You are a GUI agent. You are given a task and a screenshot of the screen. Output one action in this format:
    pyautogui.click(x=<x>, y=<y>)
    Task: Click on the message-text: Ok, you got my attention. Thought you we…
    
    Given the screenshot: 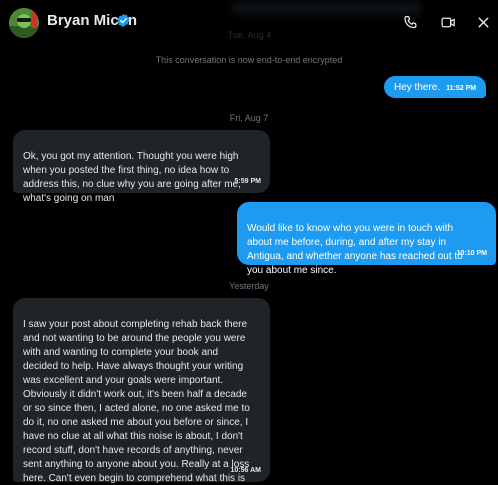 What is the action you would take?
    pyautogui.click(x=132, y=177)
    